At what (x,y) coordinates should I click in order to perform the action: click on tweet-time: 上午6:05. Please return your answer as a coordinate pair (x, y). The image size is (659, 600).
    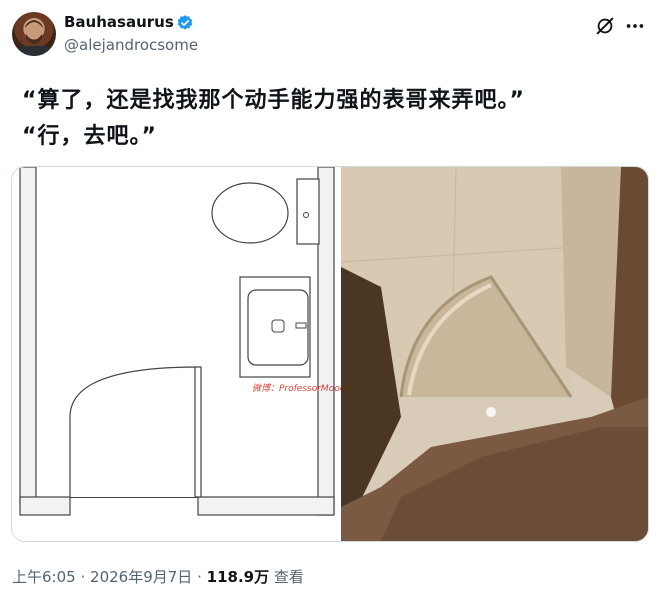
    Looking at the image, I should click on (44, 577).